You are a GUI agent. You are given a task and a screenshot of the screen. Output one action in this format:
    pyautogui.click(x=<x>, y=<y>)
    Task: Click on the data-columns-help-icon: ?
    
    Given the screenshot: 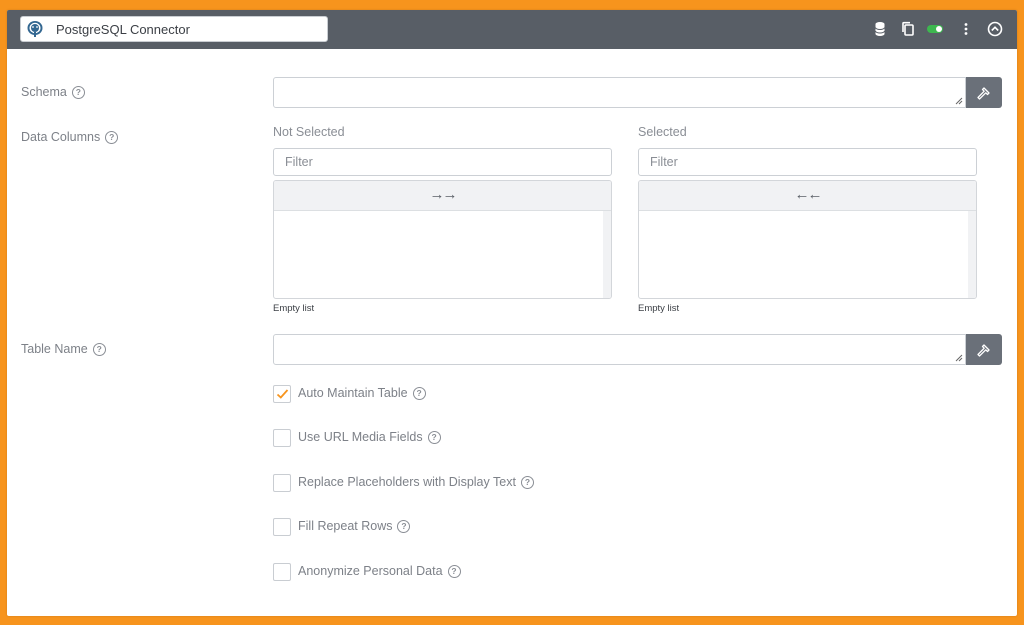 What is the action you would take?
    pyautogui.click(x=112, y=137)
    